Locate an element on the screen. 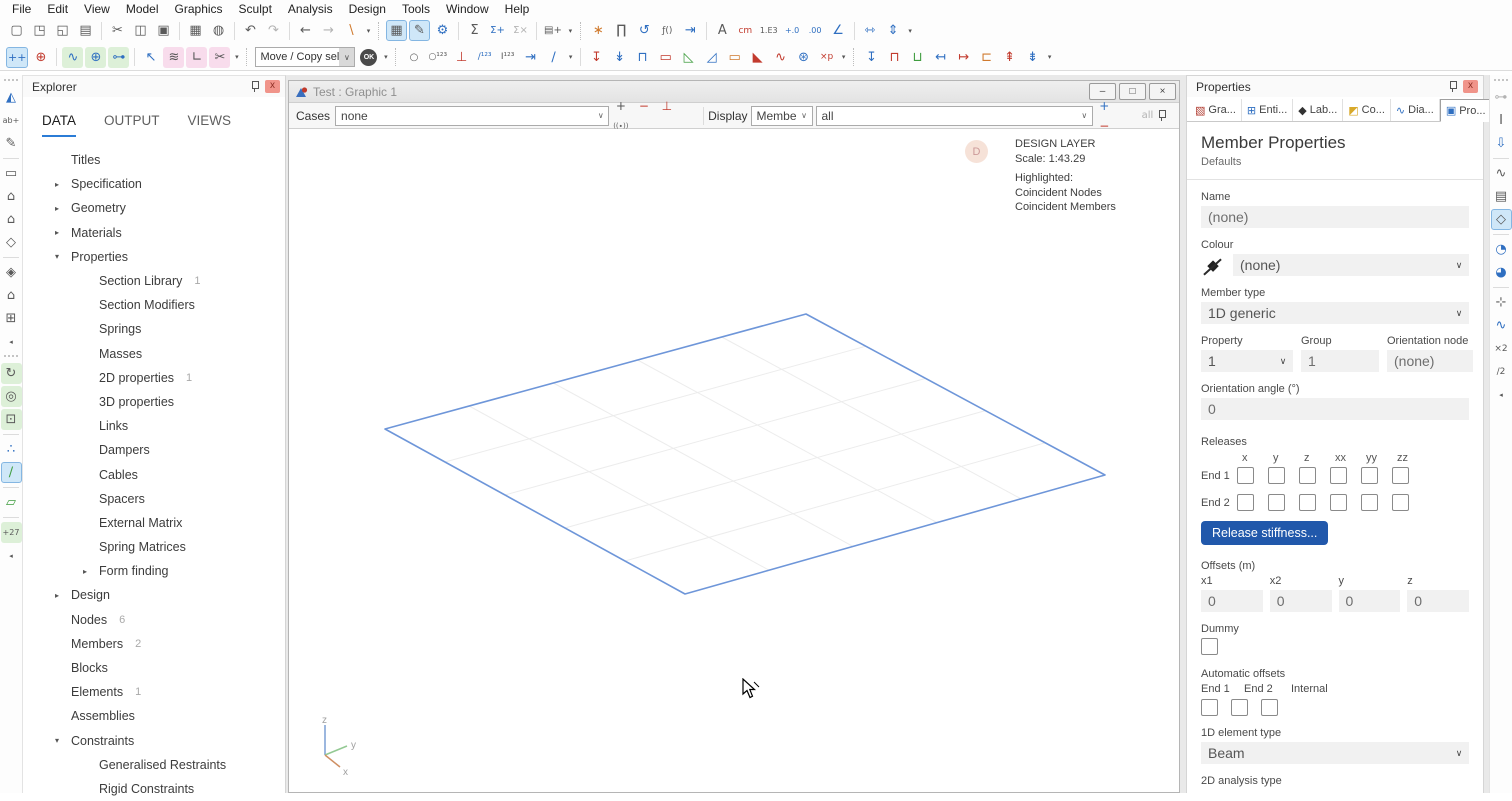 This screenshot has height=801, width=1512. split-members-icon: ✂ is located at coordinates (219, 57).